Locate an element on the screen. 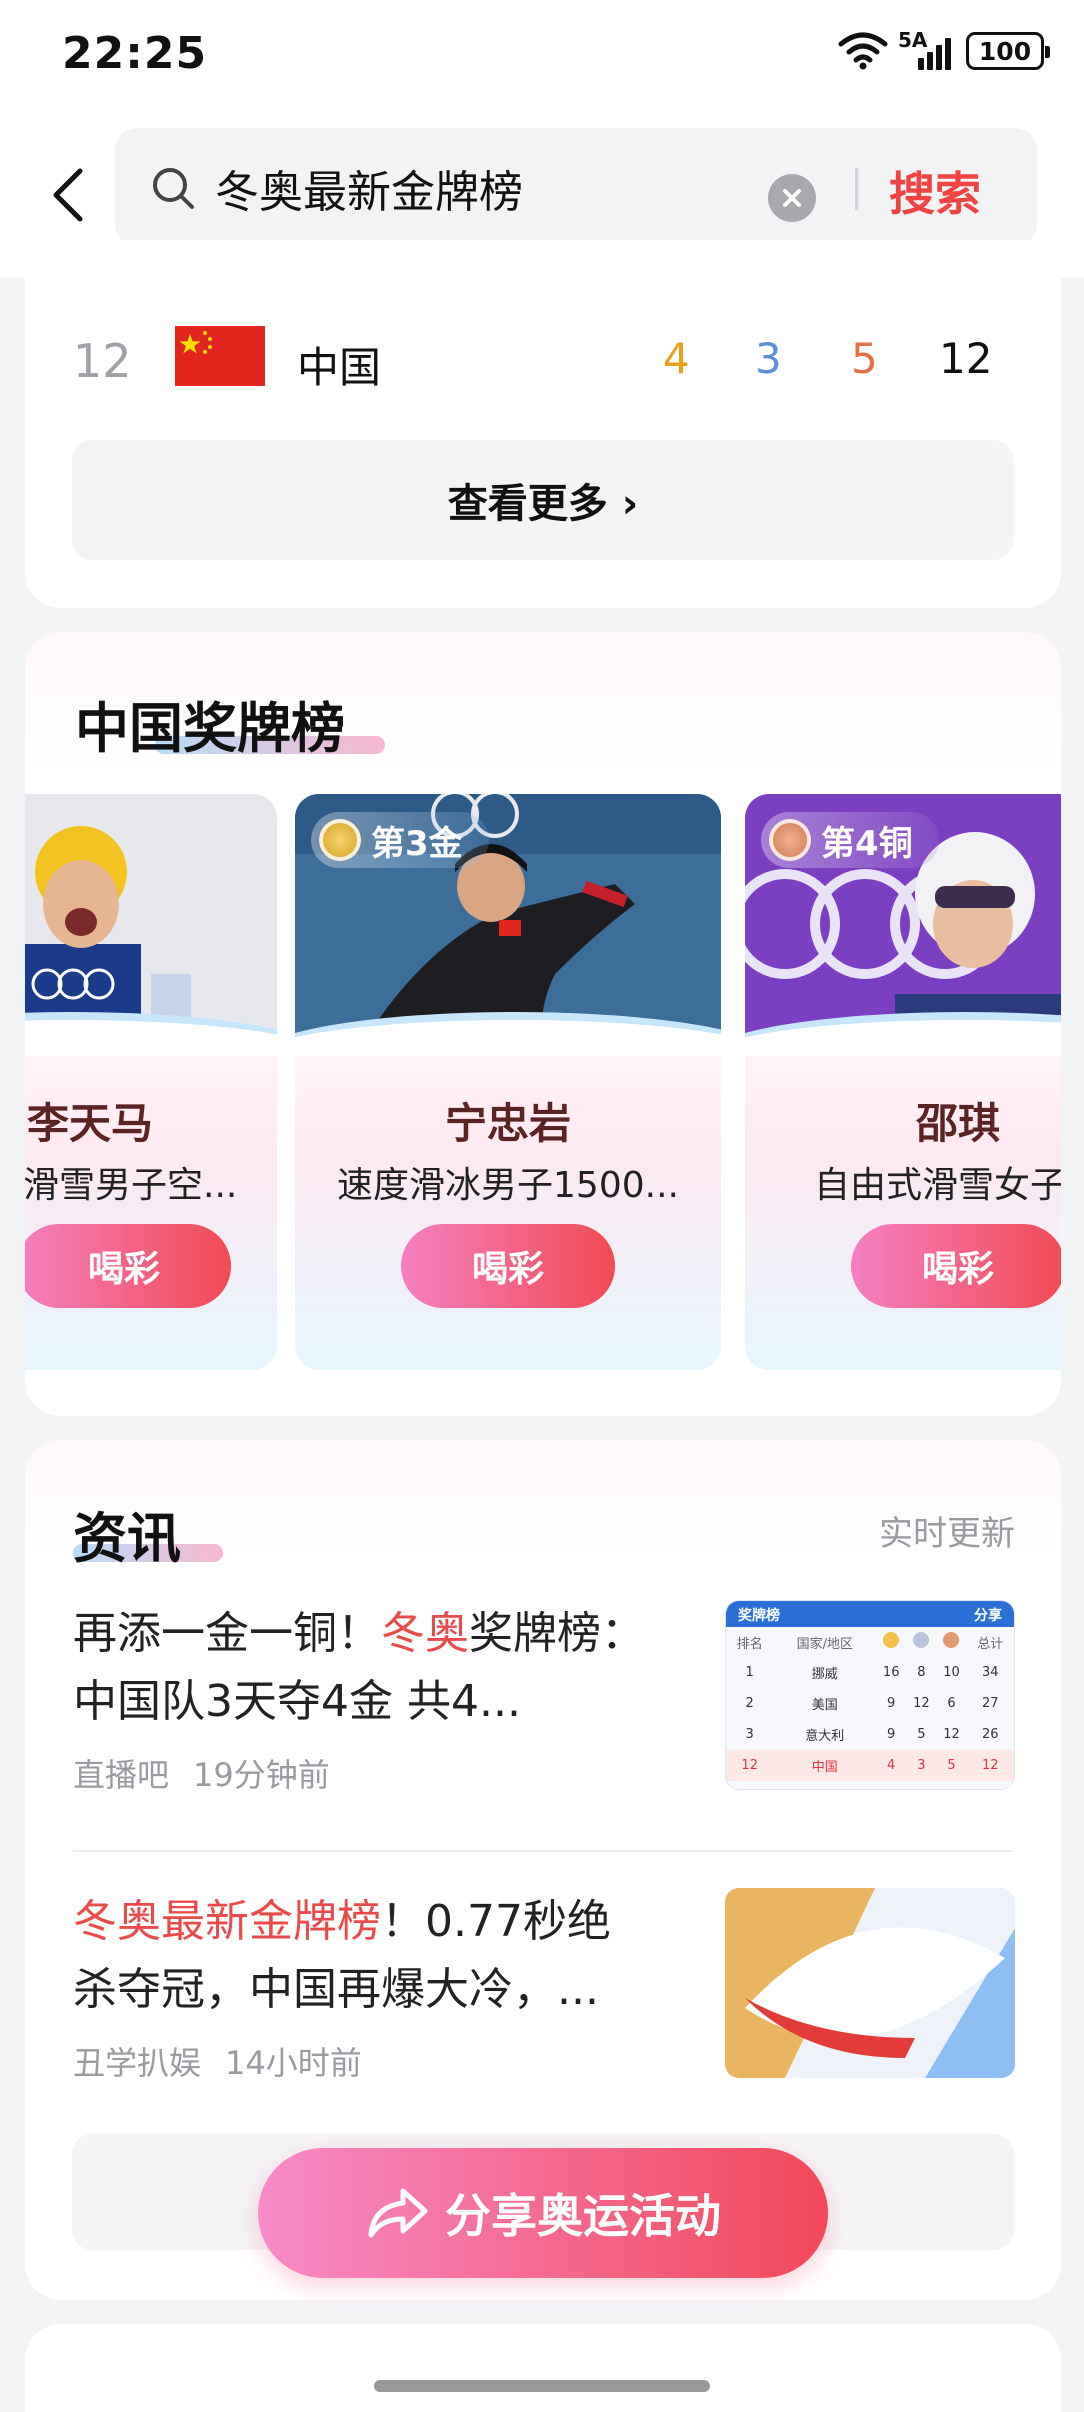 The width and height of the screenshot is (1084, 2412). news-thumbnail is located at coordinates (870, 1983).